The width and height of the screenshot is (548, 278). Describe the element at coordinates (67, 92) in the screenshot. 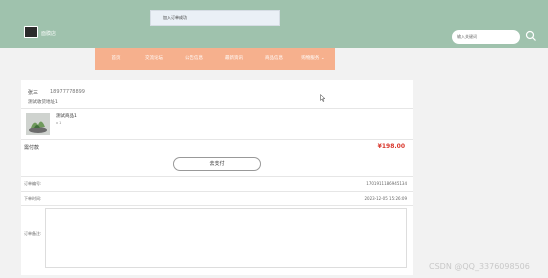

I see `receiver-phone: 18977778899` at that location.